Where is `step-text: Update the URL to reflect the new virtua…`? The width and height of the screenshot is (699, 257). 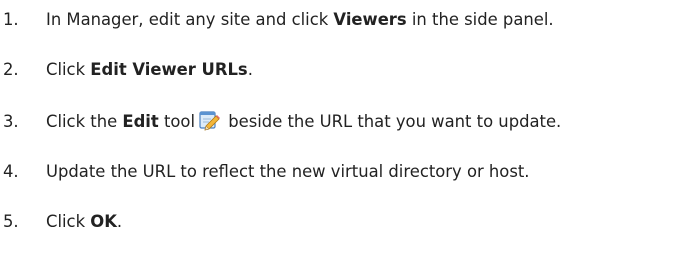
step-text: Update the URL to reflect the new virtua… is located at coordinates (288, 171).